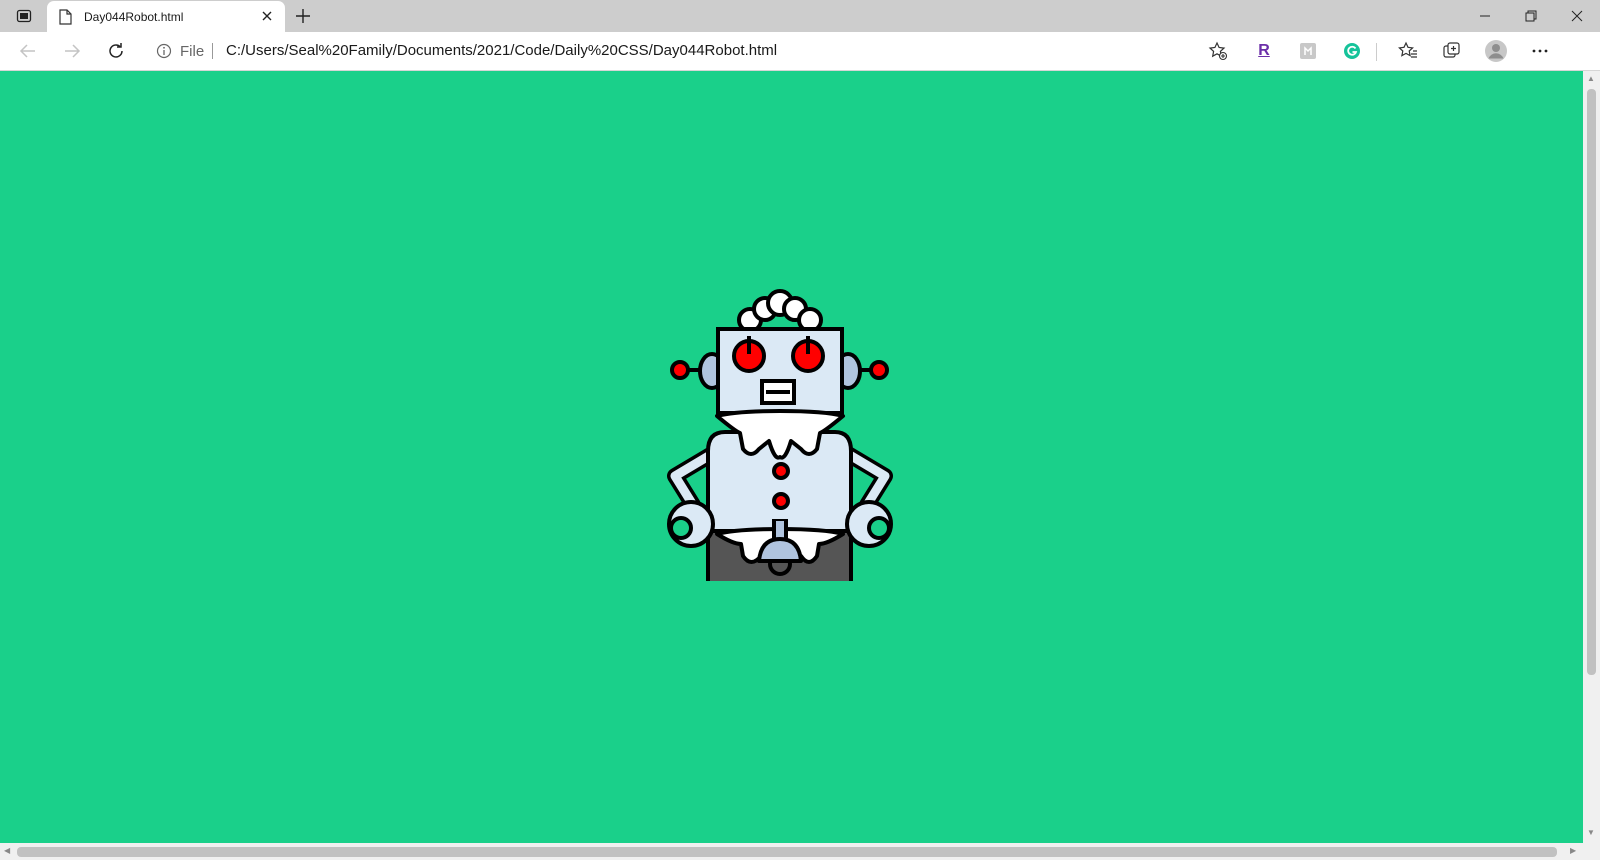  What do you see at coordinates (267, 18) in the screenshot?
I see `close-tab-icon` at bounding box center [267, 18].